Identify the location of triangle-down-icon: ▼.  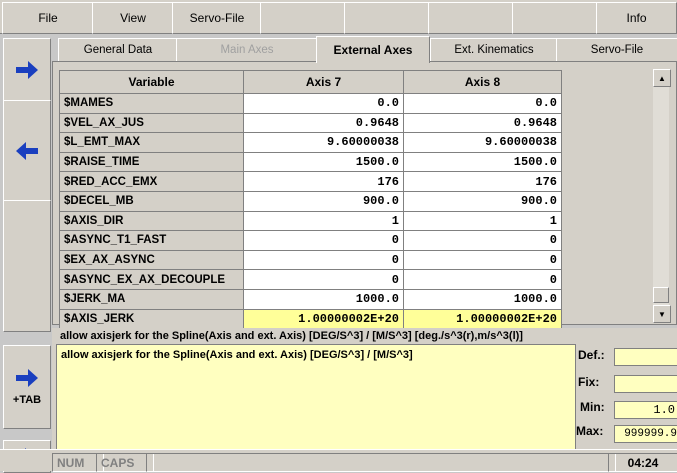
(662, 314).